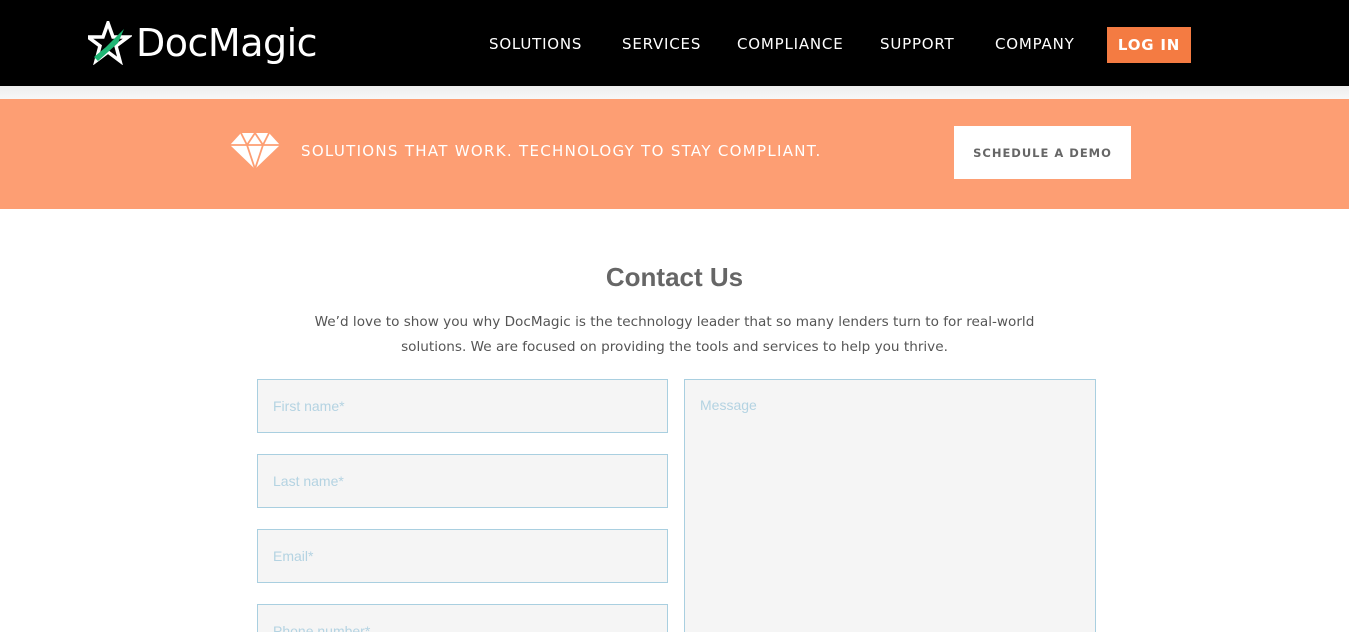 The width and height of the screenshot is (1349, 632). Describe the element at coordinates (1149, 45) in the screenshot. I see `login-button: LOG IN` at that location.